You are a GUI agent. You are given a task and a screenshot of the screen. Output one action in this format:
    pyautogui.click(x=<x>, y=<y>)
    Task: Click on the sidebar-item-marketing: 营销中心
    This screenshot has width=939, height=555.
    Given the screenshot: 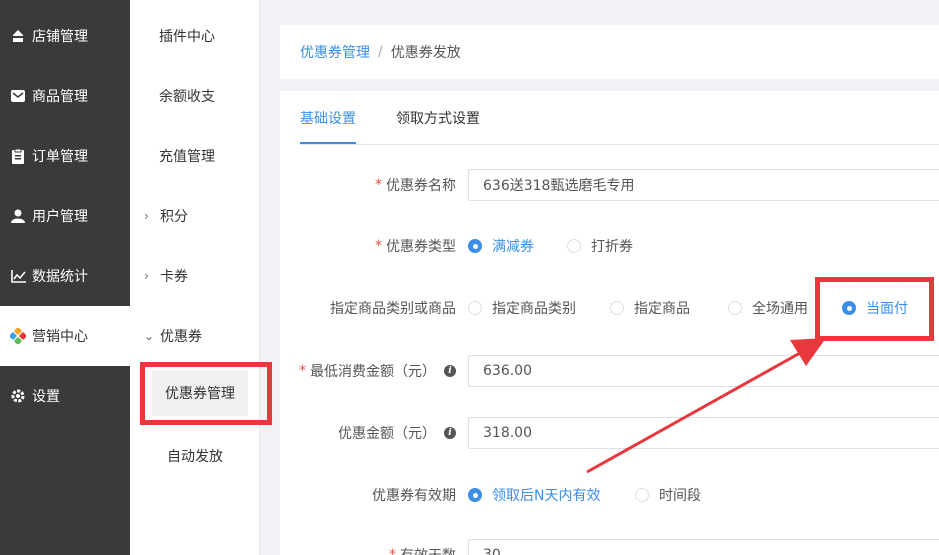 What is the action you would take?
    pyautogui.click(x=65, y=336)
    